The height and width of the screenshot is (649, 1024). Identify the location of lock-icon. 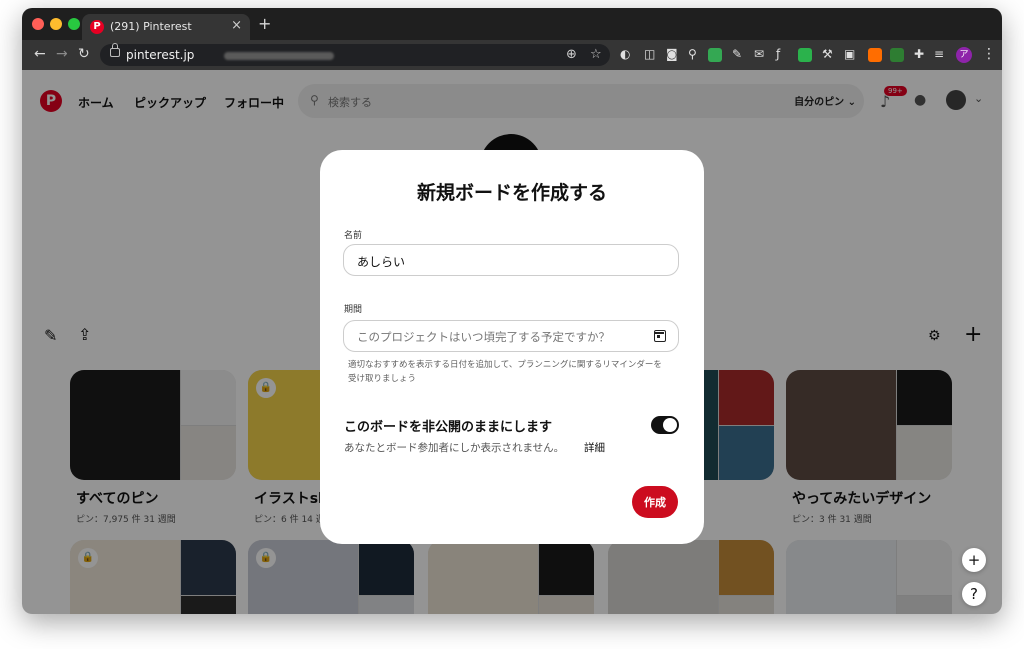
(115, 50).